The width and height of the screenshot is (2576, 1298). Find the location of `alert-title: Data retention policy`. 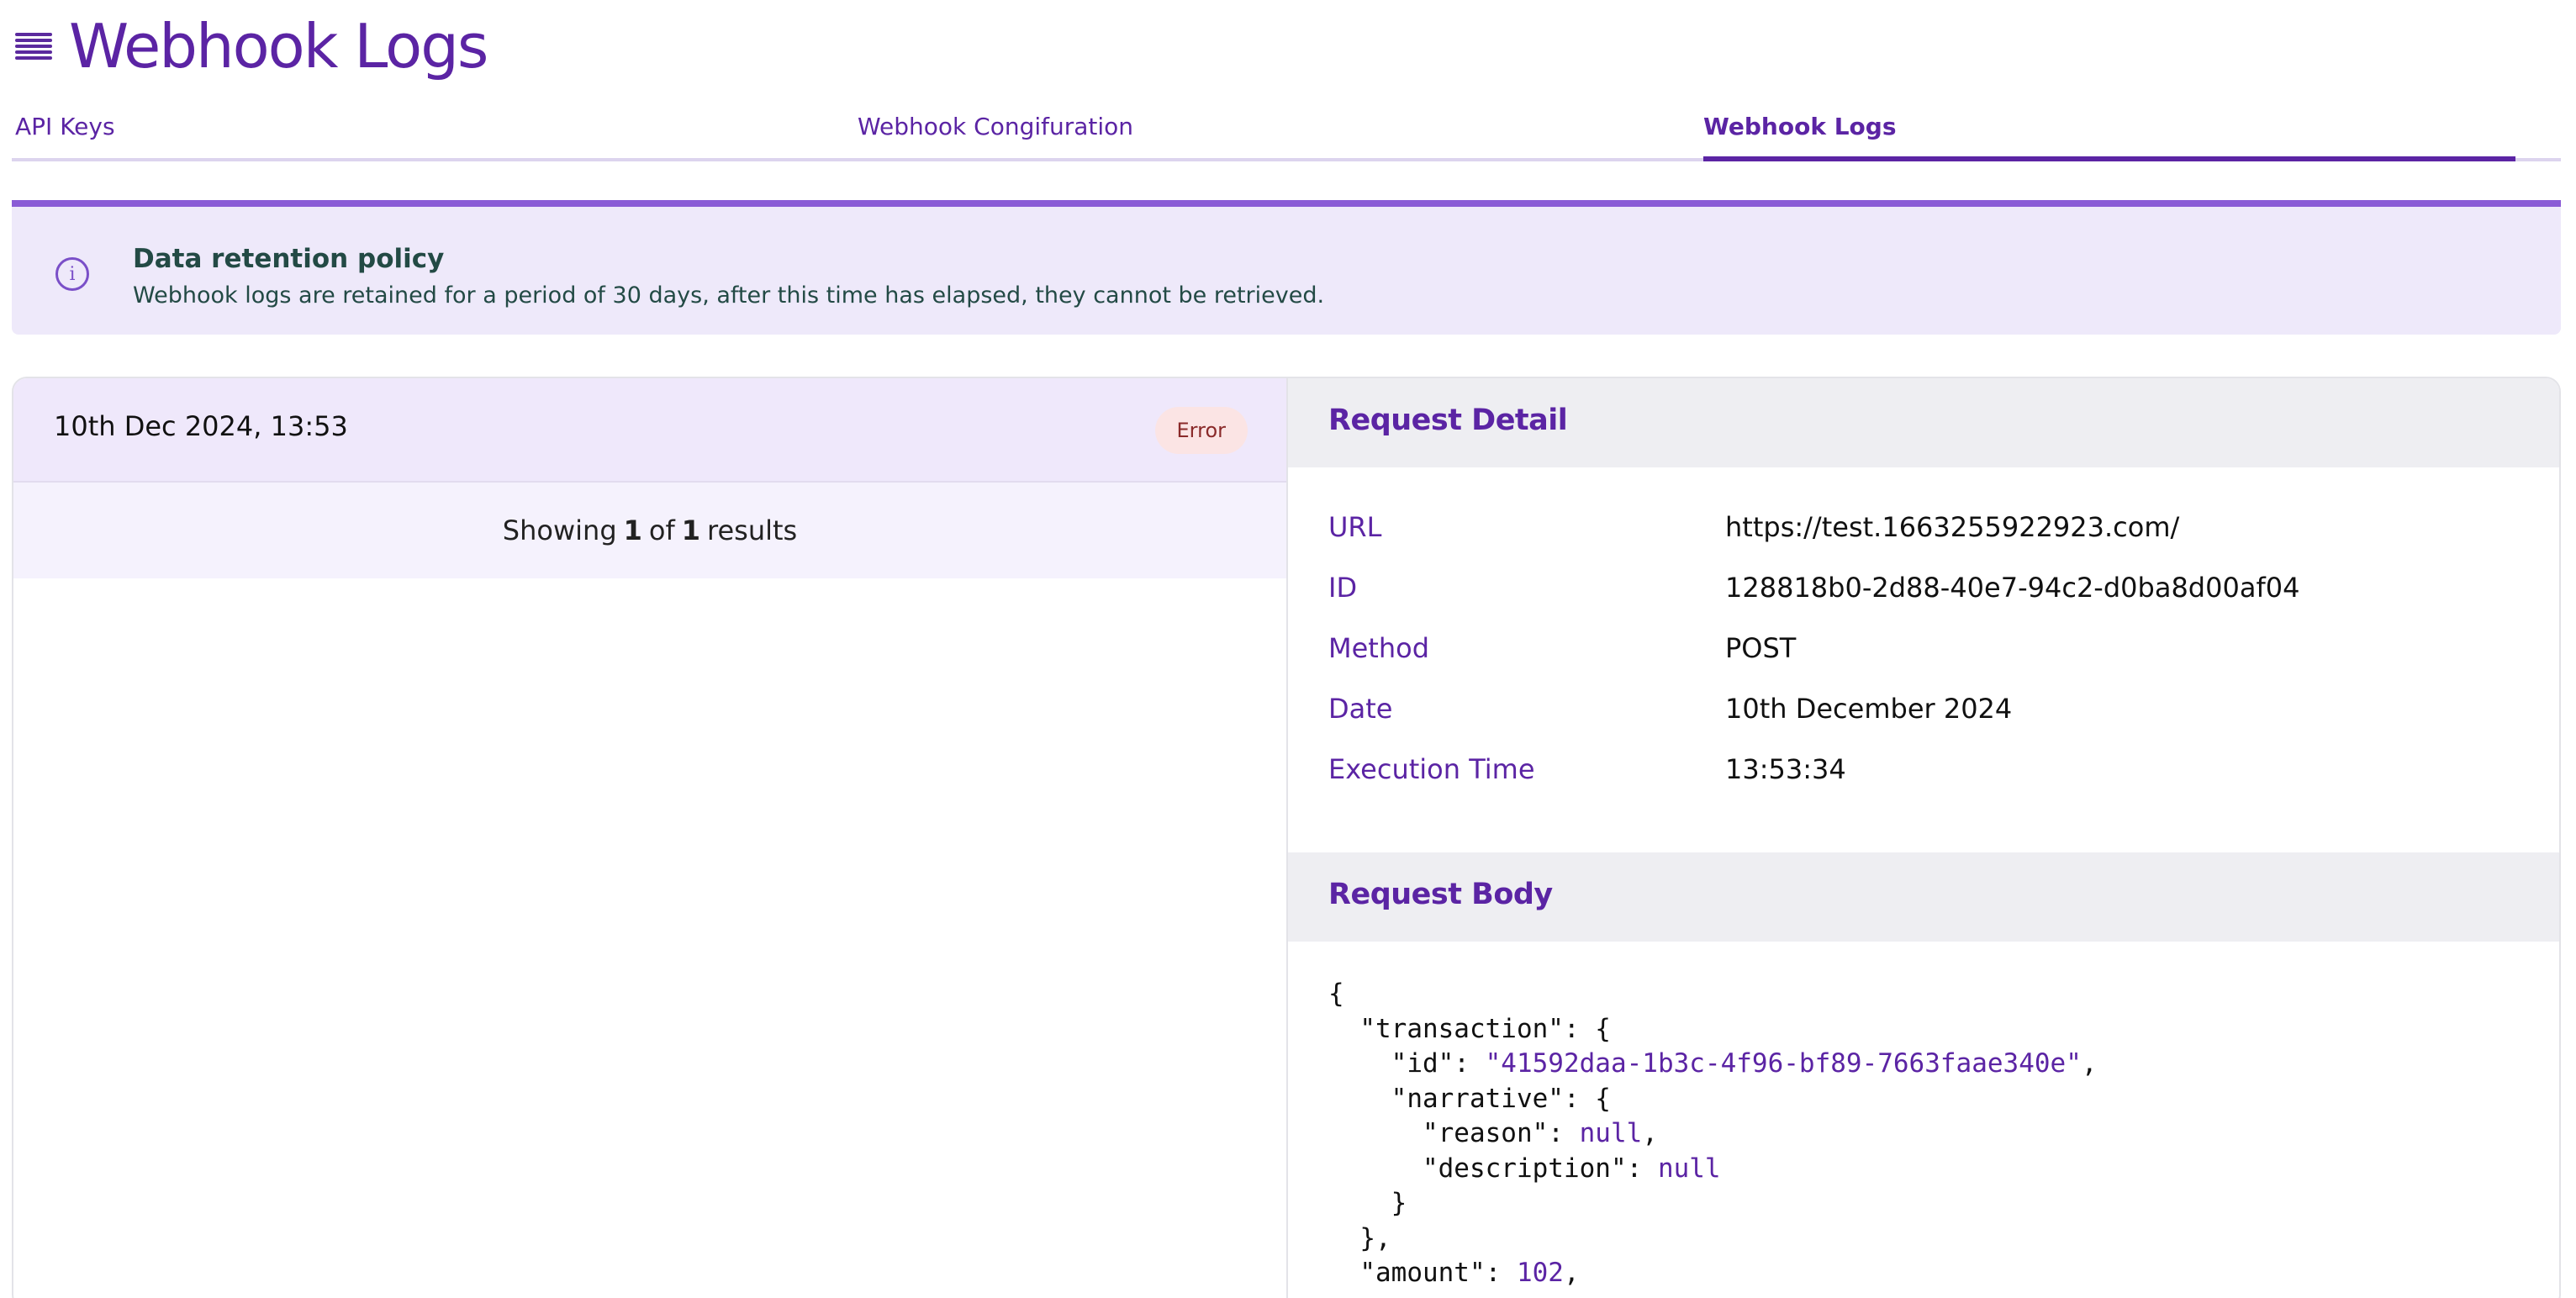

alert-title: Data retention policy is located at coordinates (289, 259).